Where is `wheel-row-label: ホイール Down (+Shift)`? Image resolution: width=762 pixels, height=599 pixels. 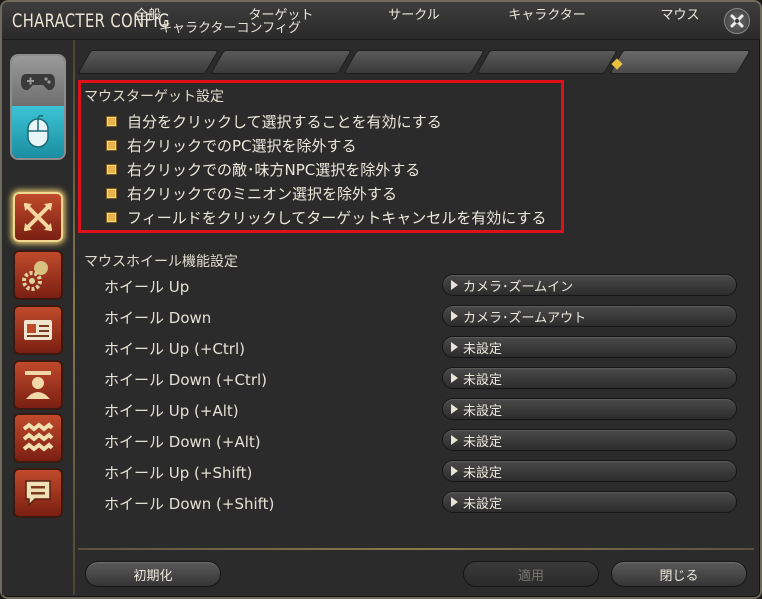 wheel-row-label: ホイール Down (+Shift) is located at coordinates (189, 504).